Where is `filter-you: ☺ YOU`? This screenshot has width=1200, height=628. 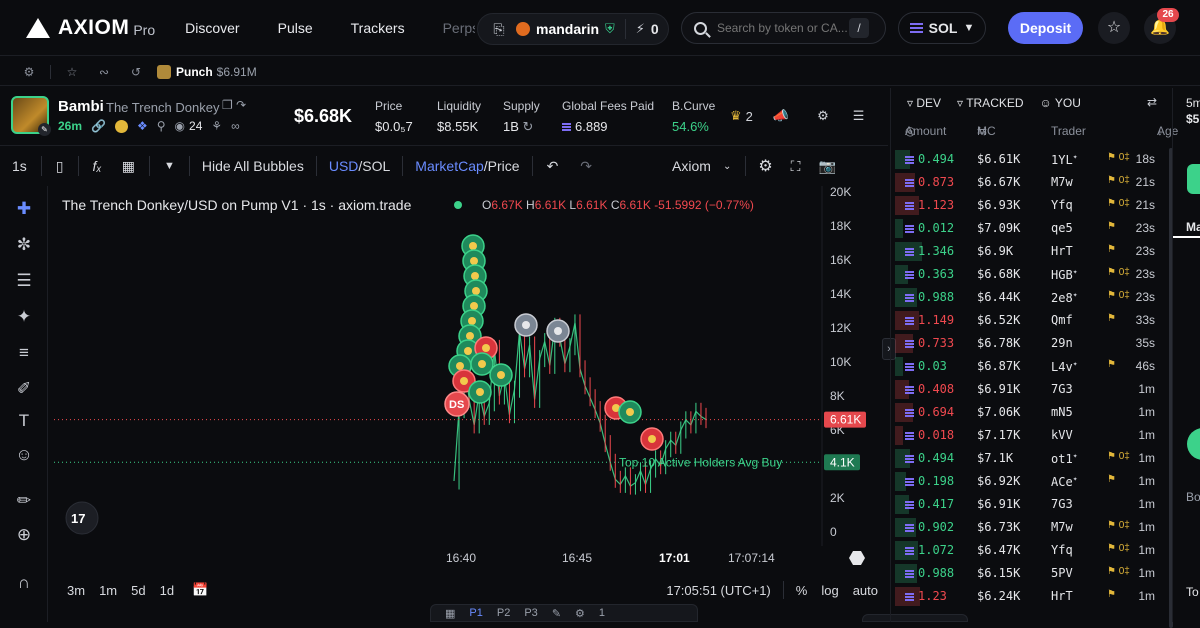 filter-you: ☺ YOU is located at coordinates (1060, 103).